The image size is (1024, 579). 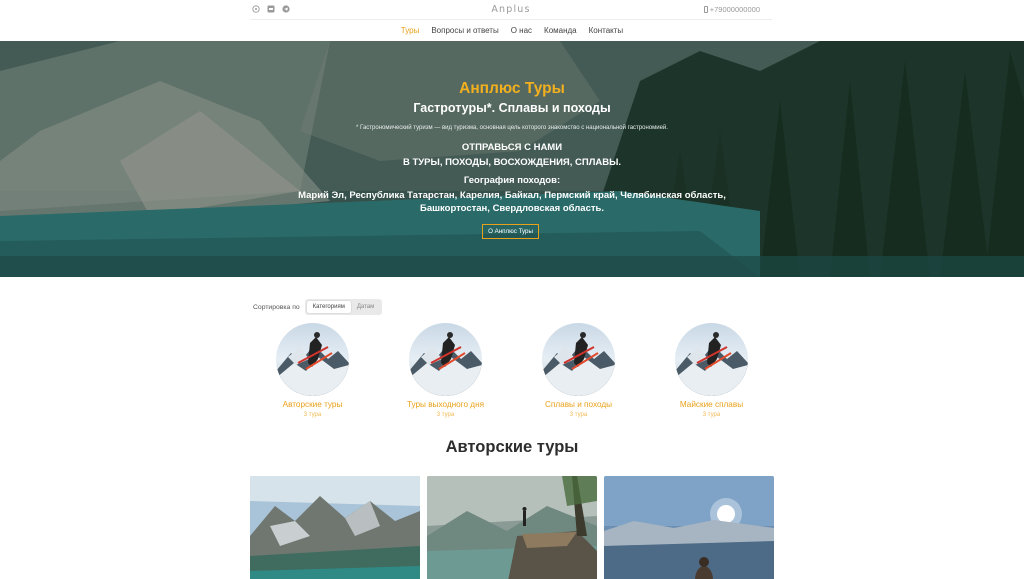 What do you see at coordinates (512, 447) in the screenshot?
I see `section-title: Авторские туры` at bounding box center [512, 447].